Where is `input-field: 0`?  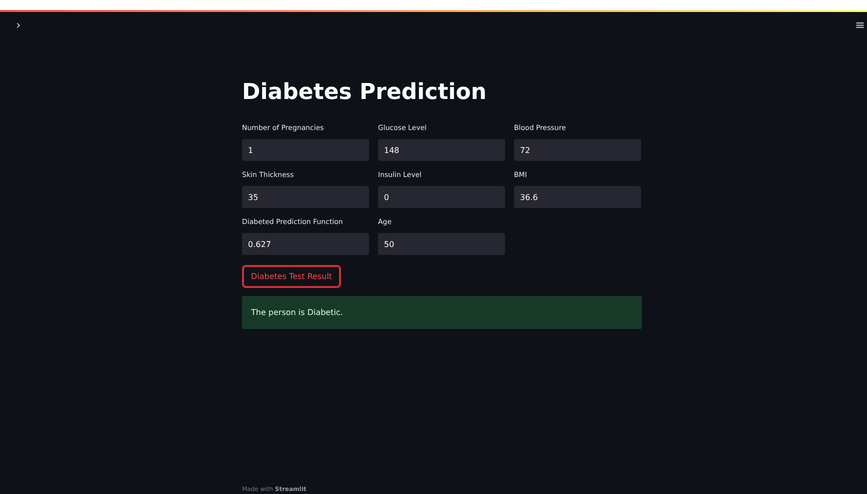 input-field: 0 is located at coordinates (441, 197).